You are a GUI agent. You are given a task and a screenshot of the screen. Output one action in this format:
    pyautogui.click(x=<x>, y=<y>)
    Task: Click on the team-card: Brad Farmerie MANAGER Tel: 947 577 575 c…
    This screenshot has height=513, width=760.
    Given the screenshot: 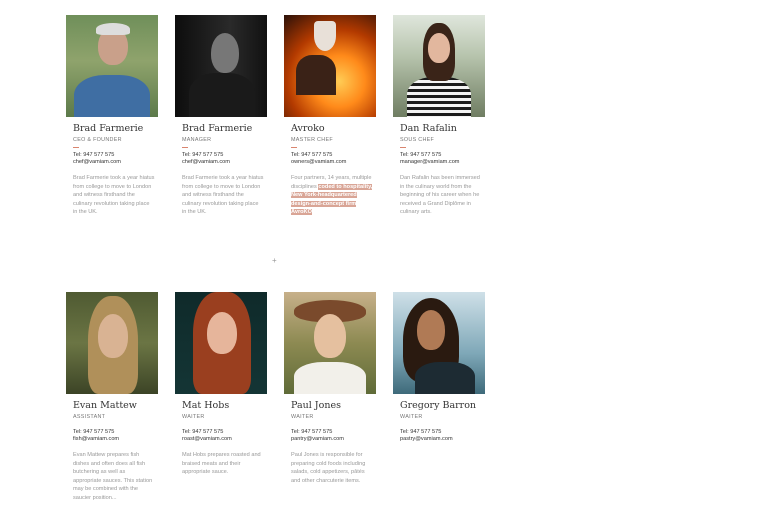 What is the action you would take?
    pyautogui.click(x=221, y=116)
    